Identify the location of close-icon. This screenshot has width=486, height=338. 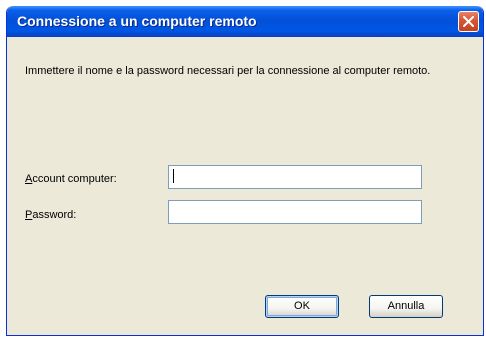
(468, 21).